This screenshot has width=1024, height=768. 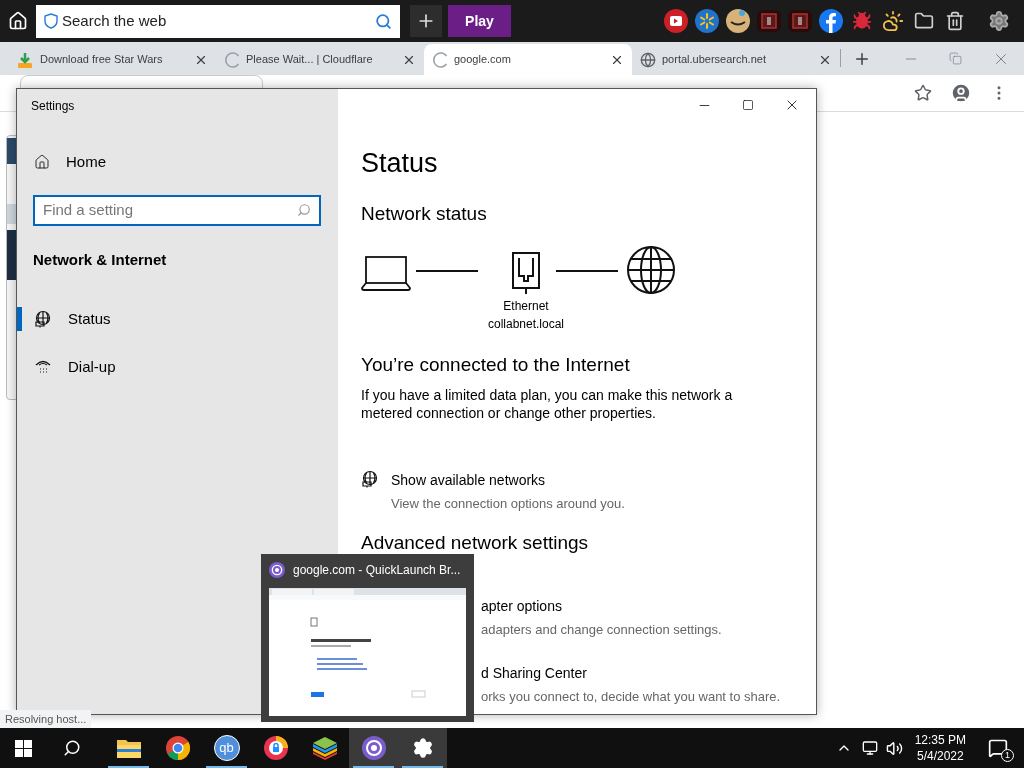 What do you see at coordinates (894, 748) in the screenshot?
I see `volume-icon` at bounding box center [894, 748].